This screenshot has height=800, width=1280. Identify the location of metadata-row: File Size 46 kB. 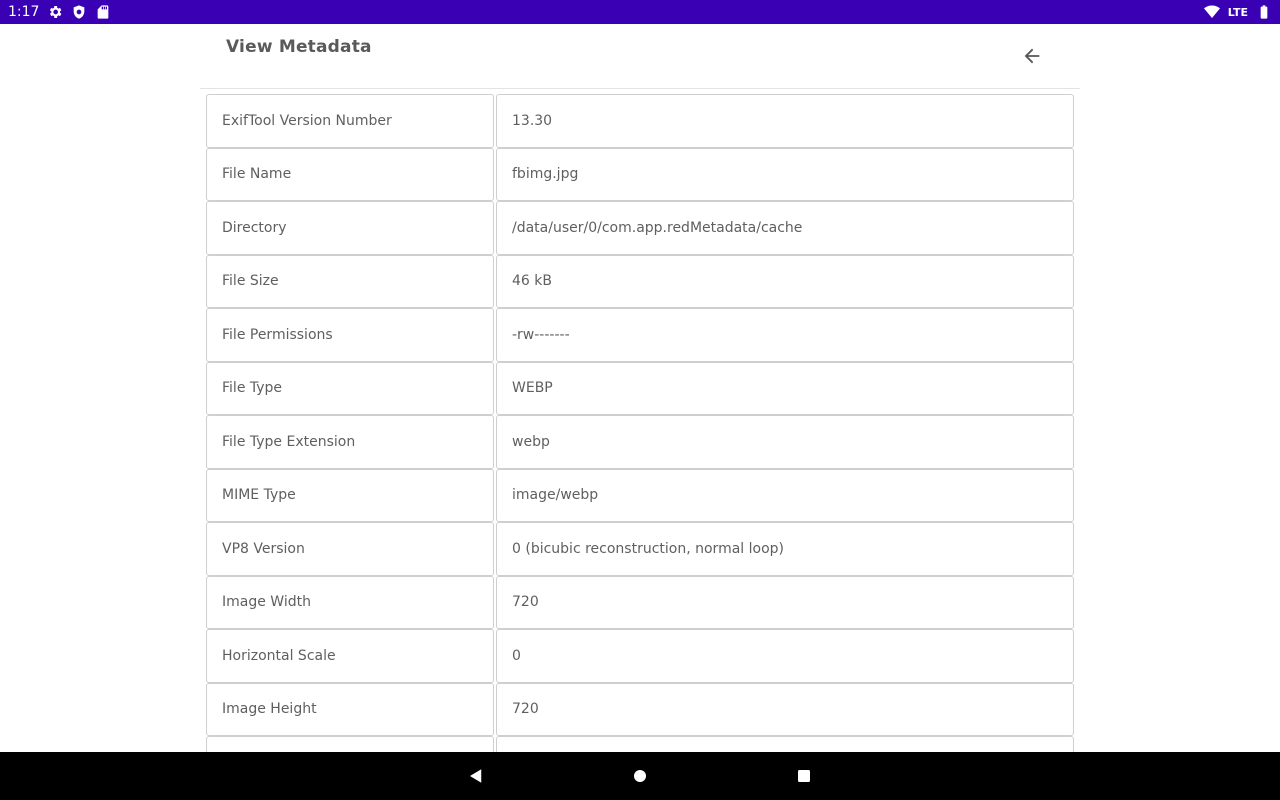
(640, 281).